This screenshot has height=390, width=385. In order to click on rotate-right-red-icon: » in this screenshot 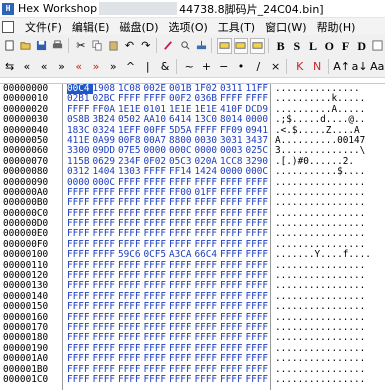, I will do `click(95, 67)`.